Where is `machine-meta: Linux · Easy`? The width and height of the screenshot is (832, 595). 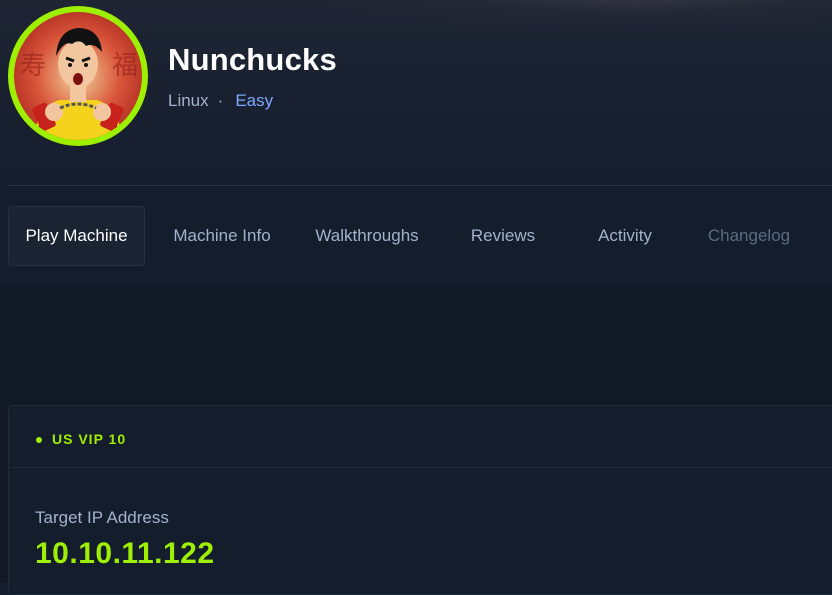
machine-meta: Linux · Easy is located at coordinates (220, 101).